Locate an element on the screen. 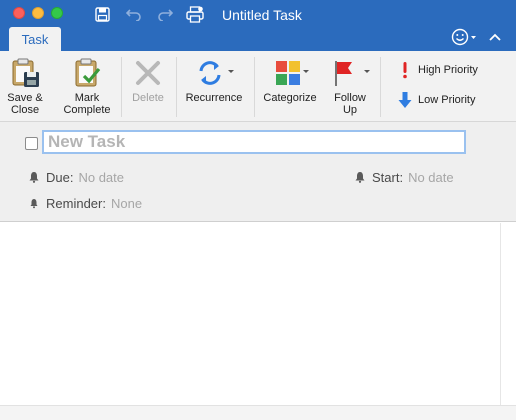 The width and height of the screenshot is (516, 420). task-subject-input is located at coordinates (254, 142).